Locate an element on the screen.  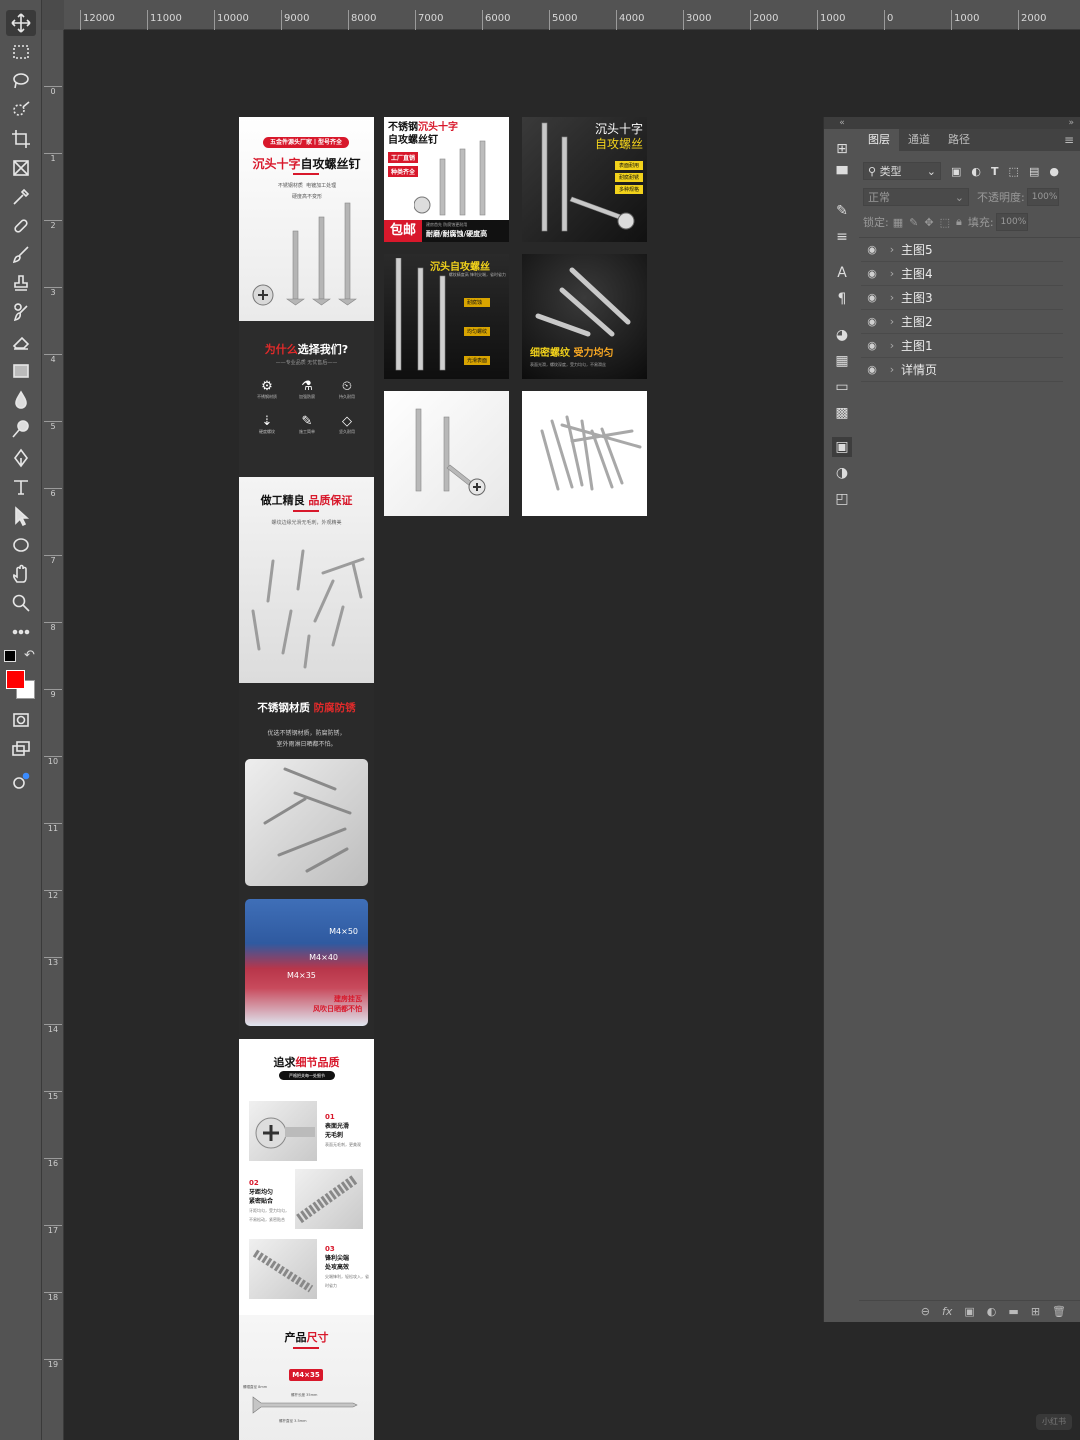
eraser-icon is located at coordinates (21, 342).